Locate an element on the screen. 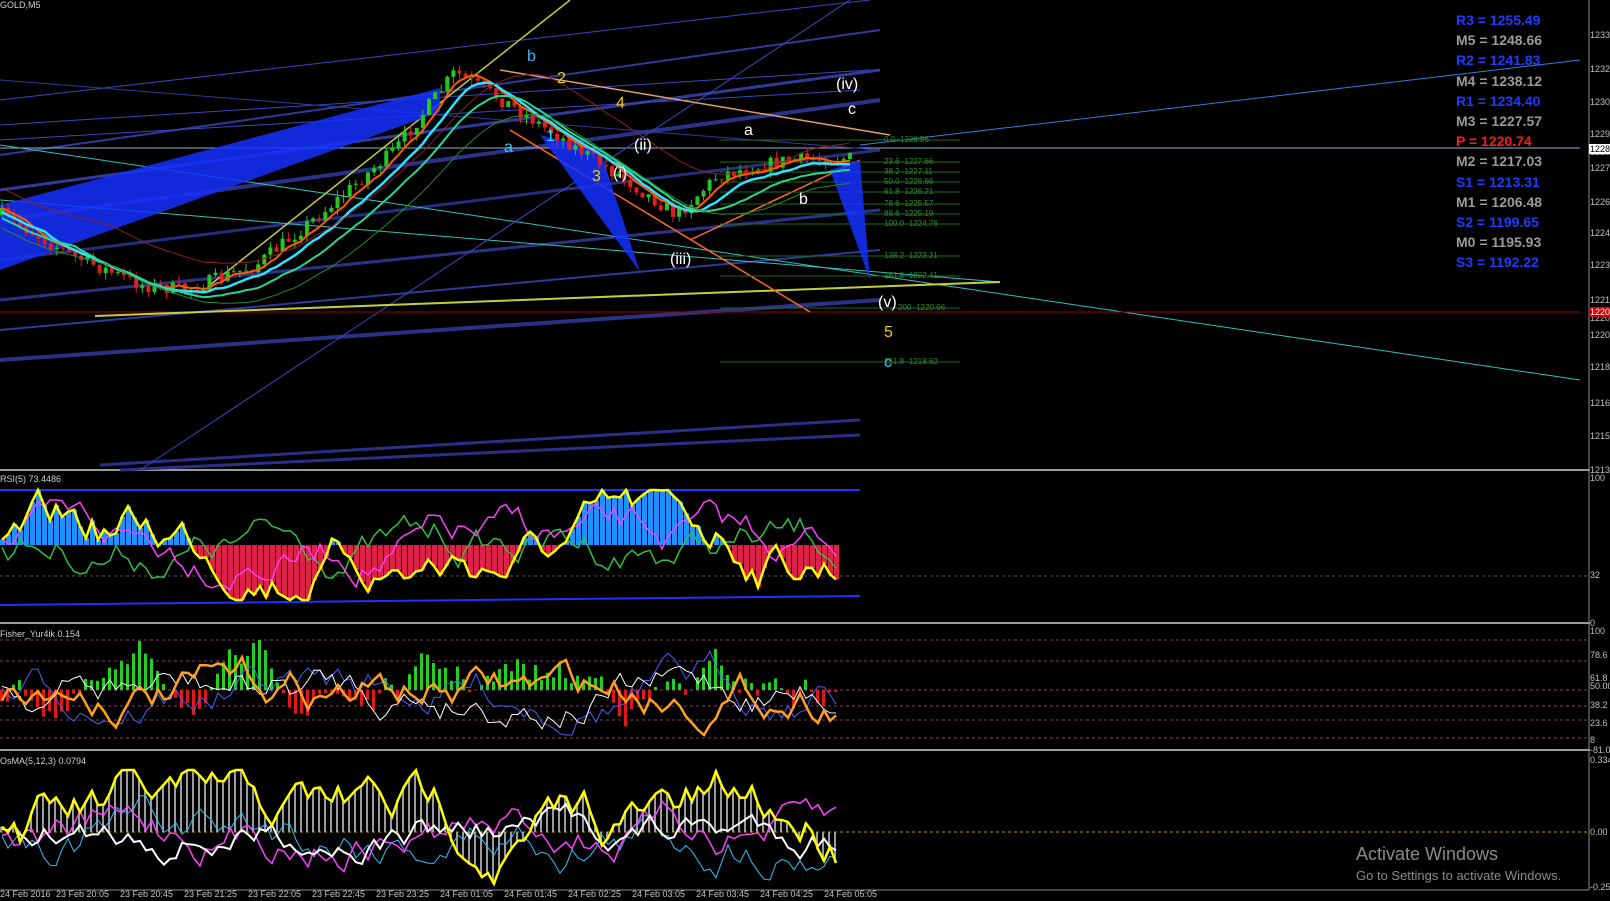 The height and width of the screenshot is (901, 1610). osma-title: OsMA(5,12,3) 0.0794 is located at coordinates (43, 761).